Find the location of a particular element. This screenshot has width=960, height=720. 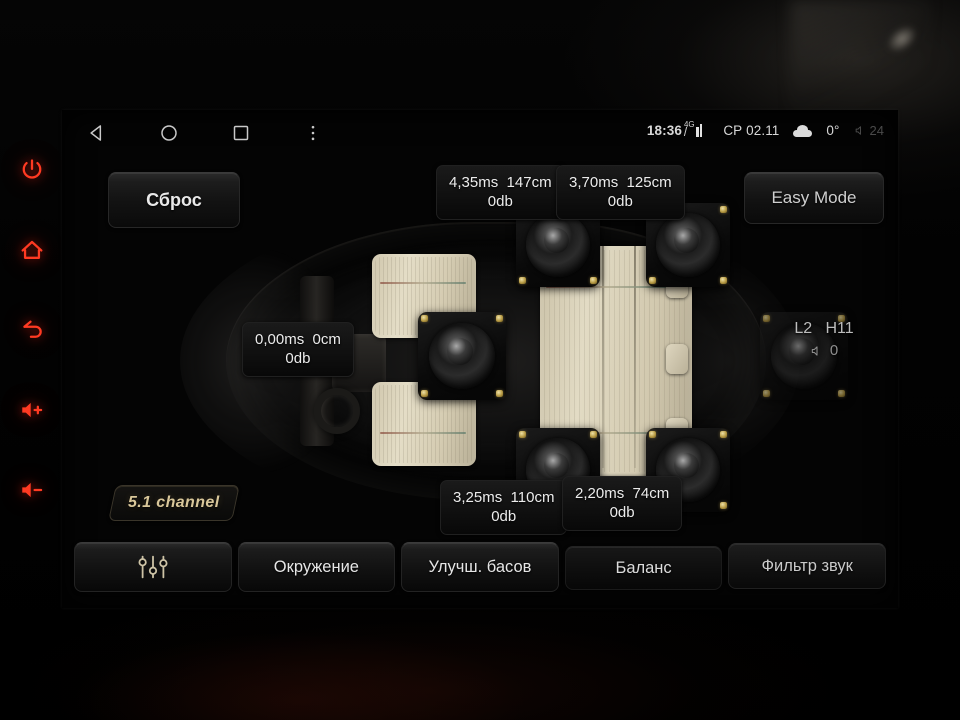

status-date: СР 02.11 is located at coordinates (751, 130).